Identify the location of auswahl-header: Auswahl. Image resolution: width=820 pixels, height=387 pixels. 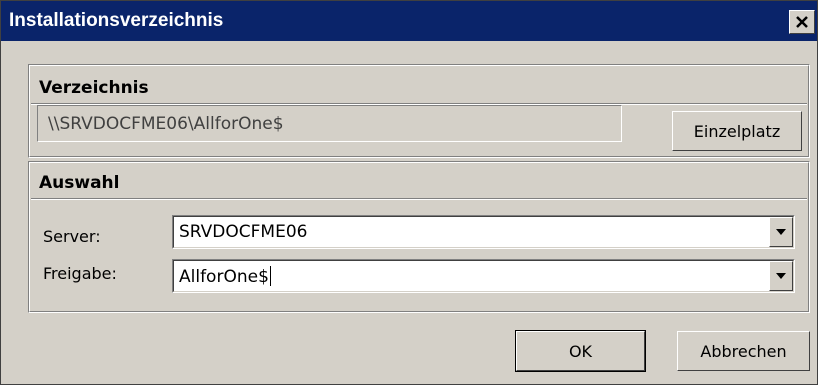
(79, 183).